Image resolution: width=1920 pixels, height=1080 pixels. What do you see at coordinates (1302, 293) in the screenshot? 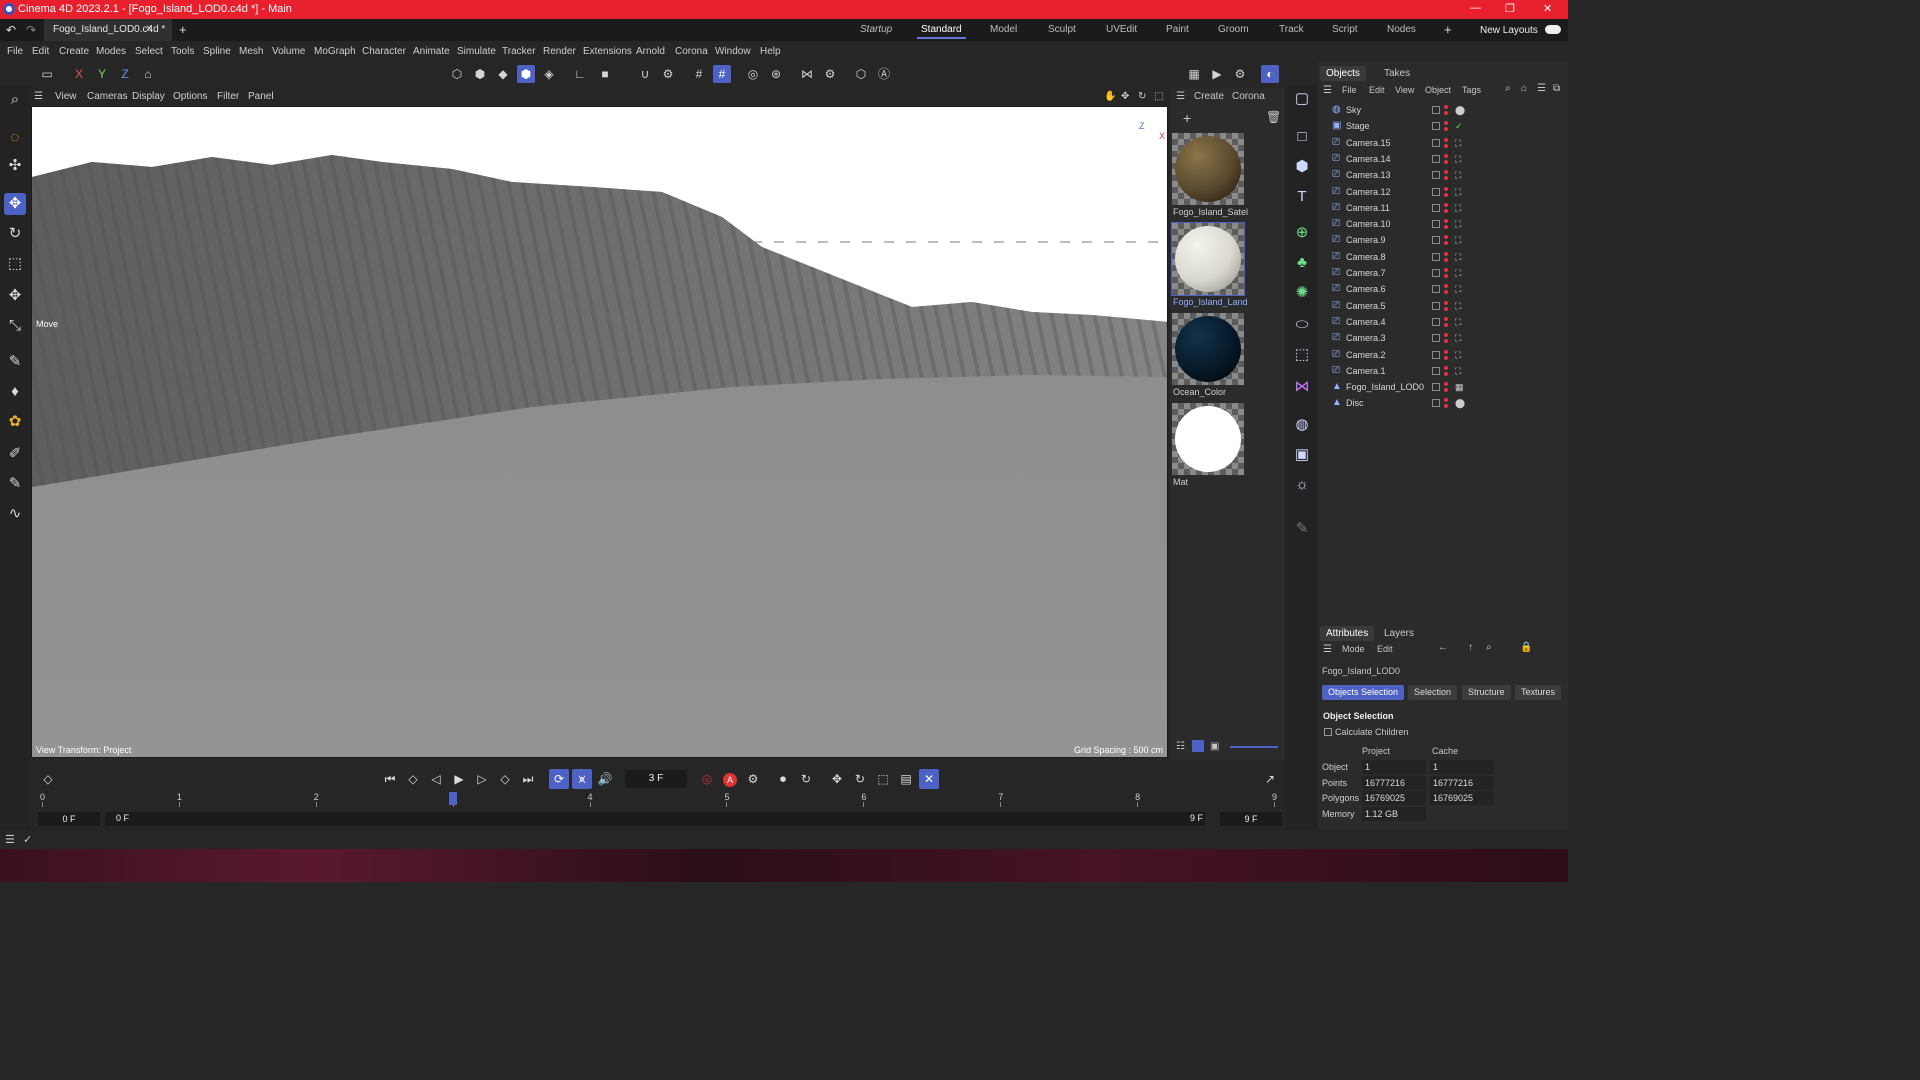
I see `effector-icon: ✺` at bounding box center [1302, 293].